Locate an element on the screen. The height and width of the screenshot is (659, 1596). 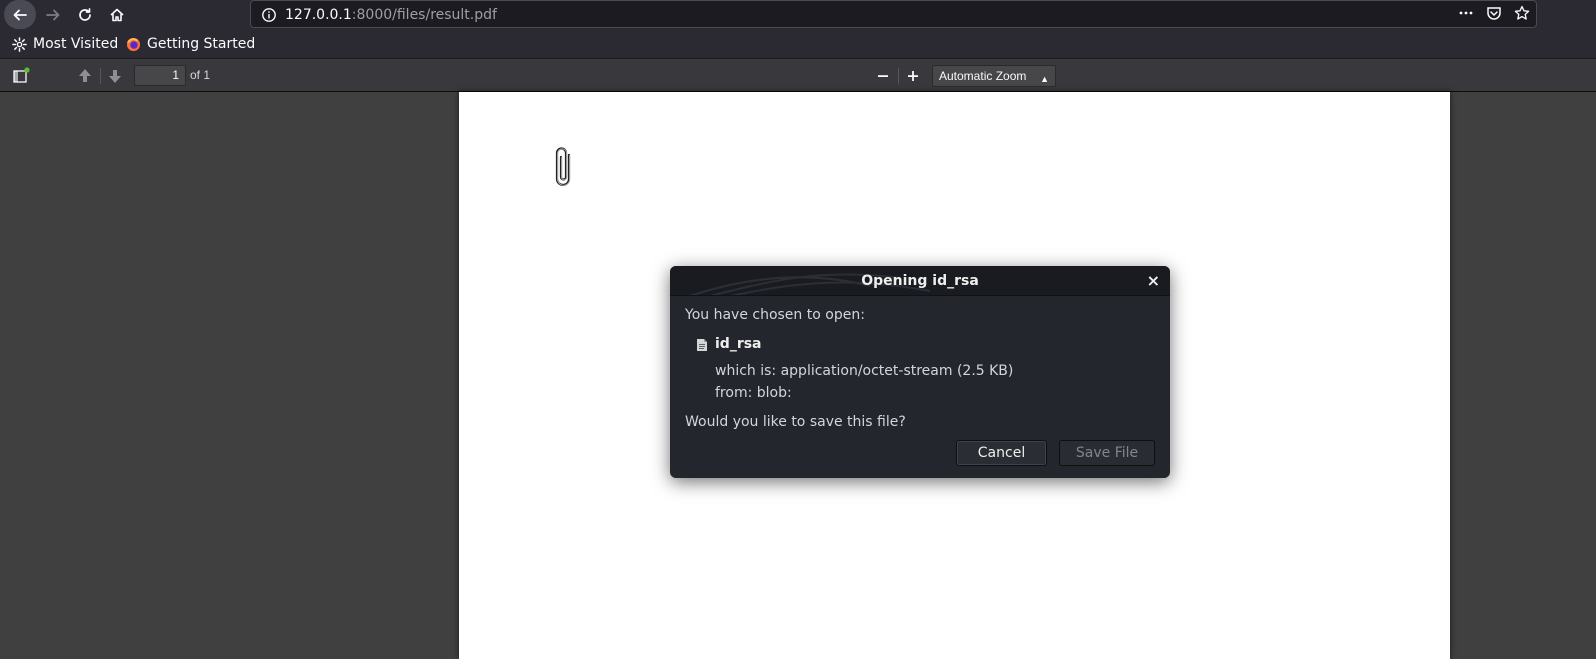
pocket-icon is located at coordinates (1494, 15).